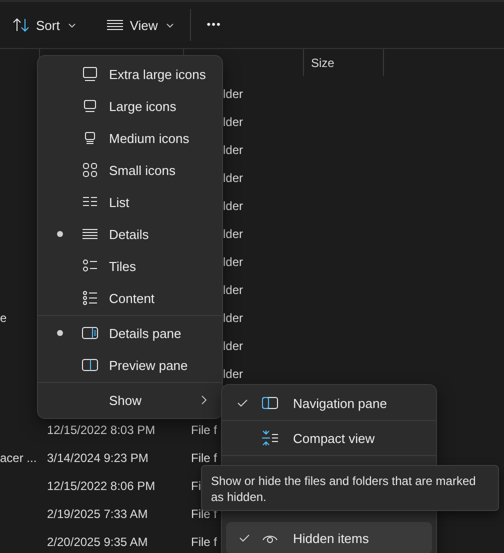  I want to click on sort-icon, so click(21, 25).